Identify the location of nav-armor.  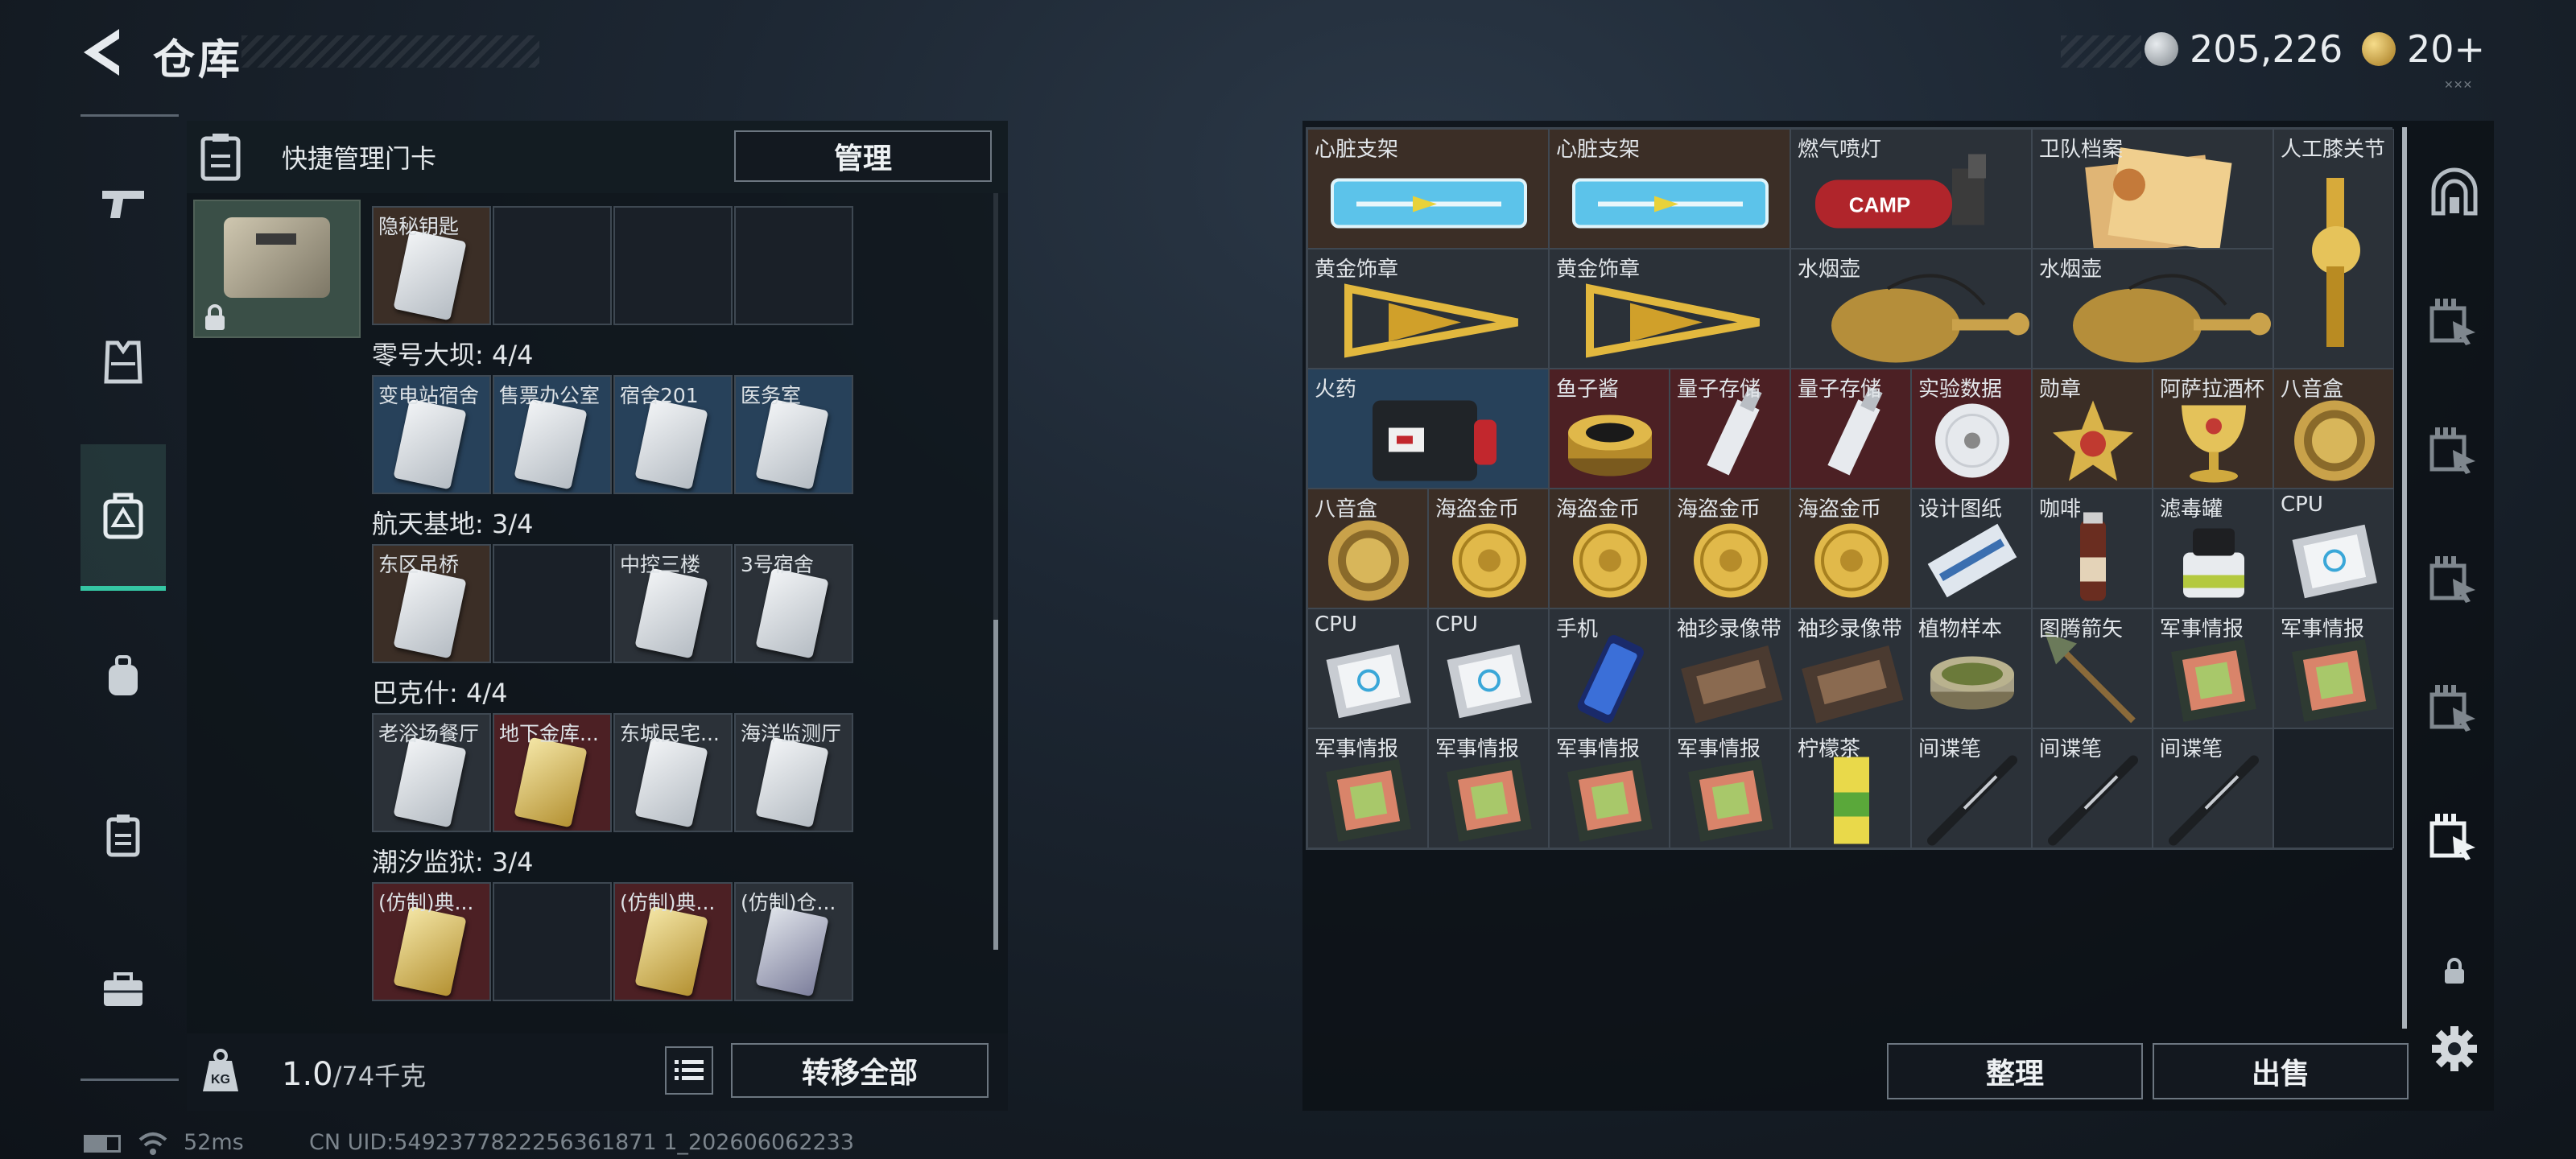
(123, 362).